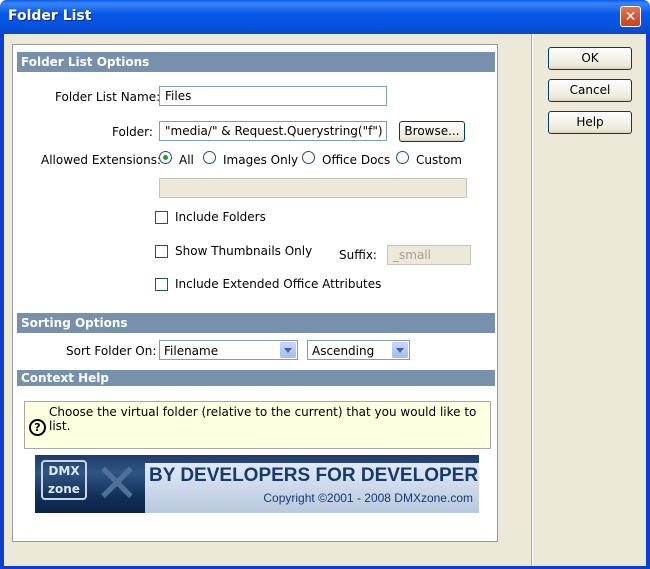 Image resolution: width=650 pixels, height=569 pixels. What do you see at coordinates (368, 498) in the screenshot?
I see `banner-copyright: Copyright ©2001 - 2008 DMXzone.com` at bounding box center [368, 498].